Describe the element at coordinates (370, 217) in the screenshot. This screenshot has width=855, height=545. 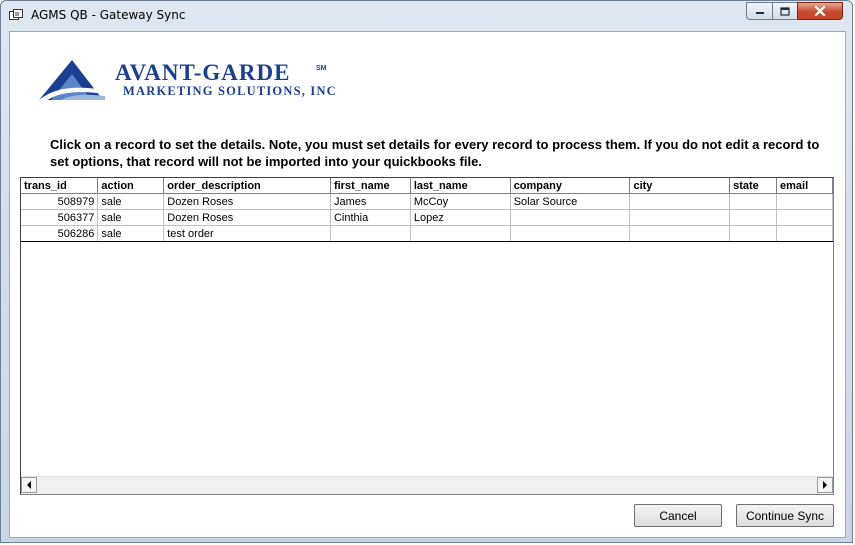
I see `cell-first-name: Cinthia` at that location.